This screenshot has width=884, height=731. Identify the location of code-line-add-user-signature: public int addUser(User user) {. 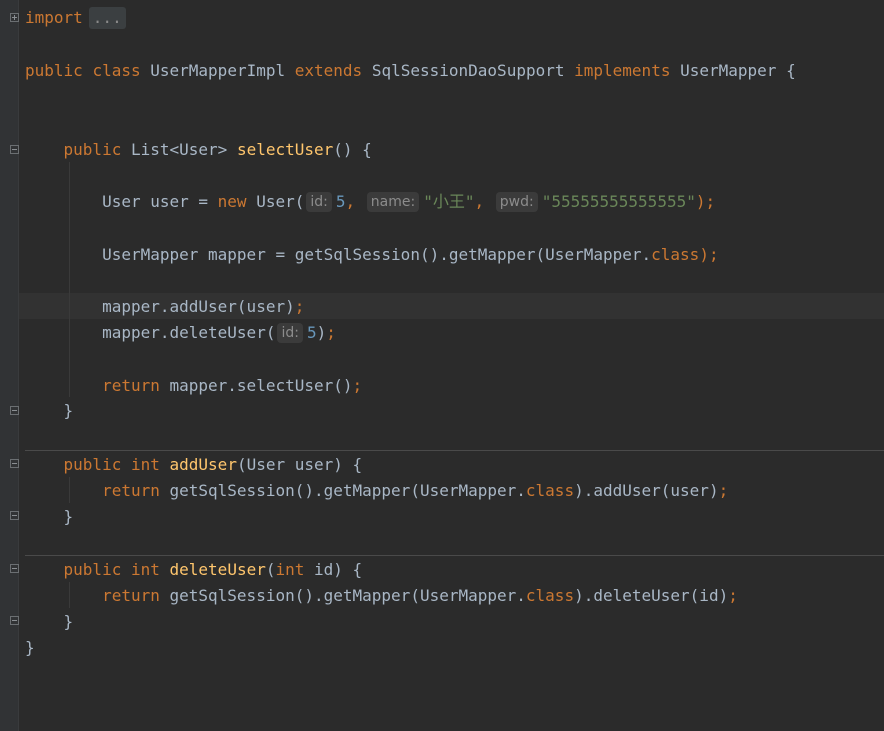
(194, 465).